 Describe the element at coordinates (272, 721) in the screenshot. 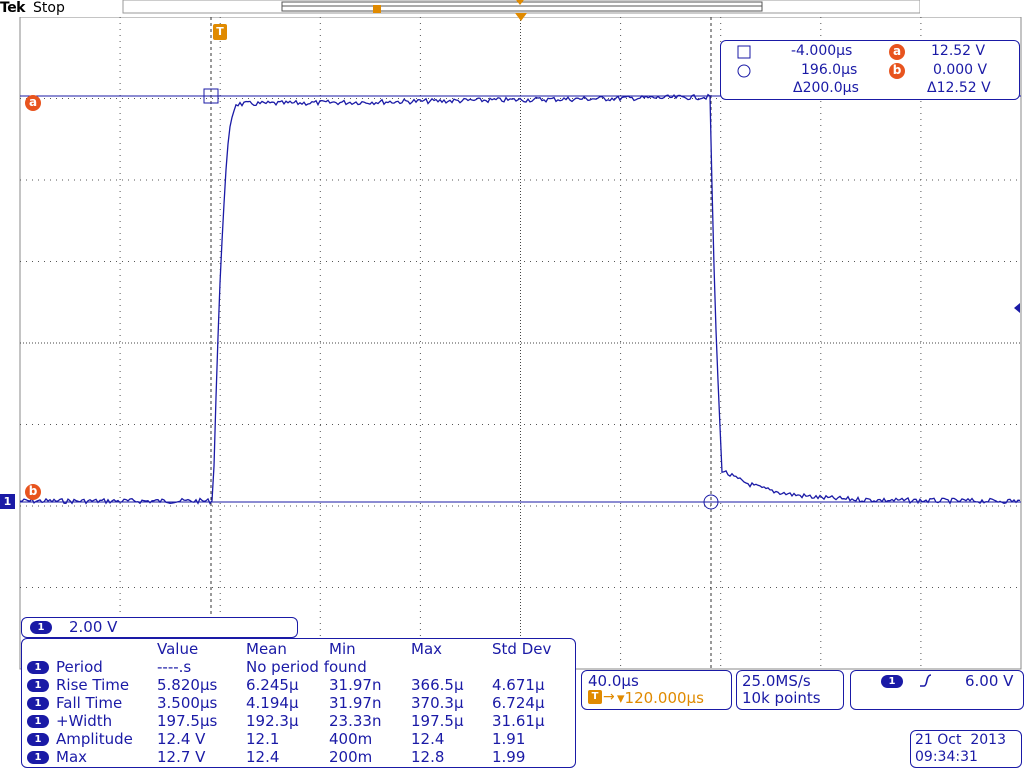

I see `meas-mean: 192.3µ` at that location.